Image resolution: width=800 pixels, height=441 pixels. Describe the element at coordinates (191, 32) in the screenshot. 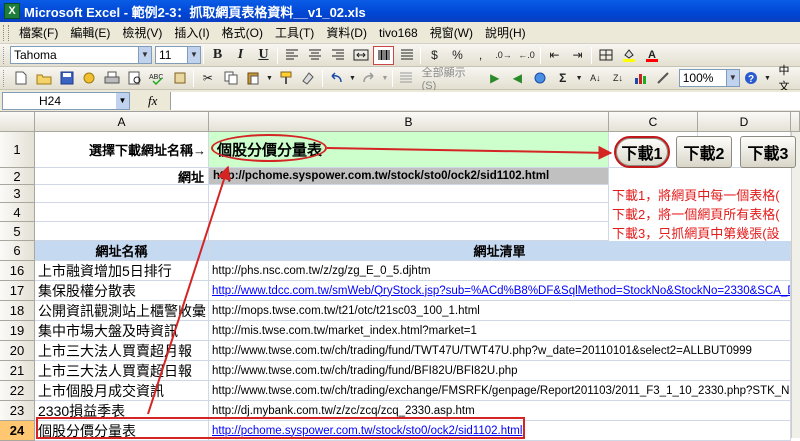

I see `menu-insert: 插入(I)` at that location.